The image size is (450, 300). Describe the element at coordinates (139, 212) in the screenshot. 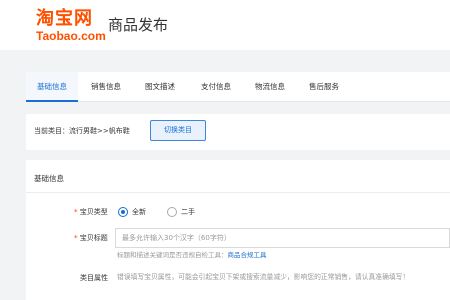

I see `radio-new-label: 全新` at that location.